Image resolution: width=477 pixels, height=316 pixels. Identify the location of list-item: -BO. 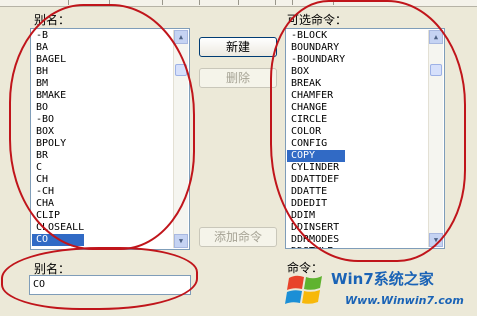
(58, 120).